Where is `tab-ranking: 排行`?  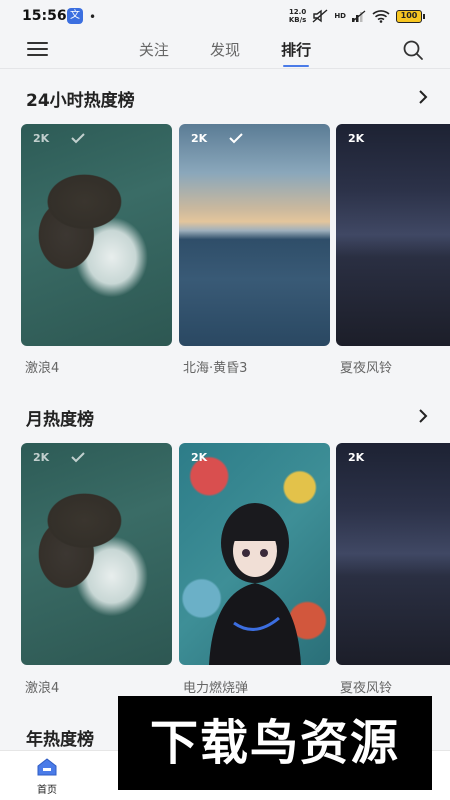 tab-ranking: 排行 is located at coordinates (296, 53).